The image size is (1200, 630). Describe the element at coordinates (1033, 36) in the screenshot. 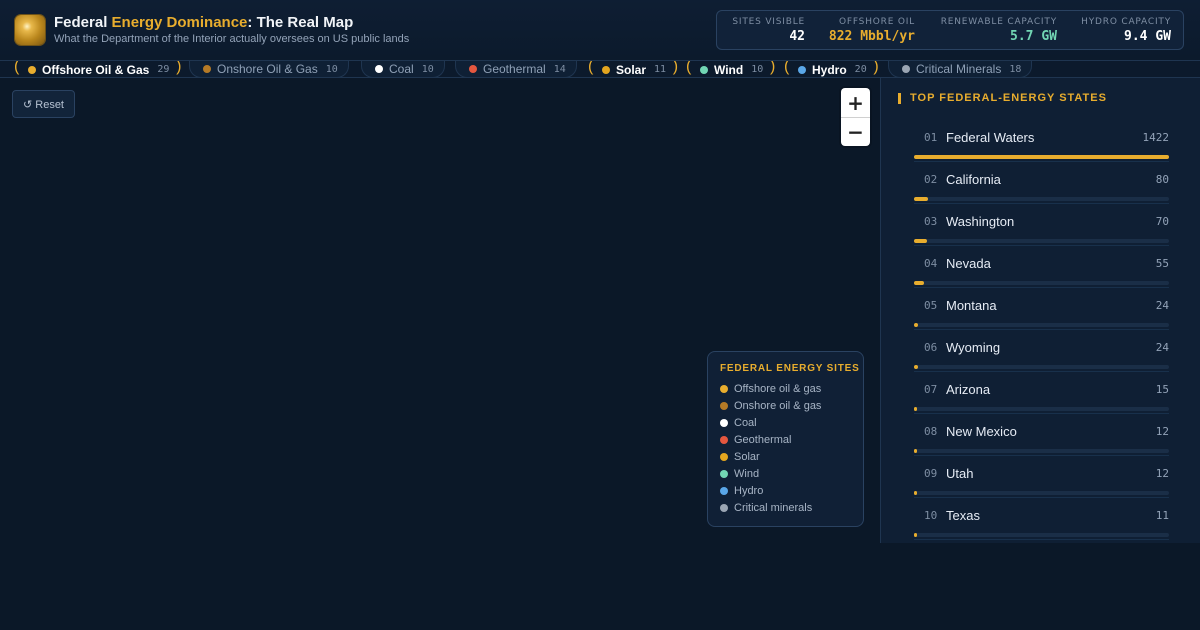

I see `stat-value: 5.7 GW` at that location.